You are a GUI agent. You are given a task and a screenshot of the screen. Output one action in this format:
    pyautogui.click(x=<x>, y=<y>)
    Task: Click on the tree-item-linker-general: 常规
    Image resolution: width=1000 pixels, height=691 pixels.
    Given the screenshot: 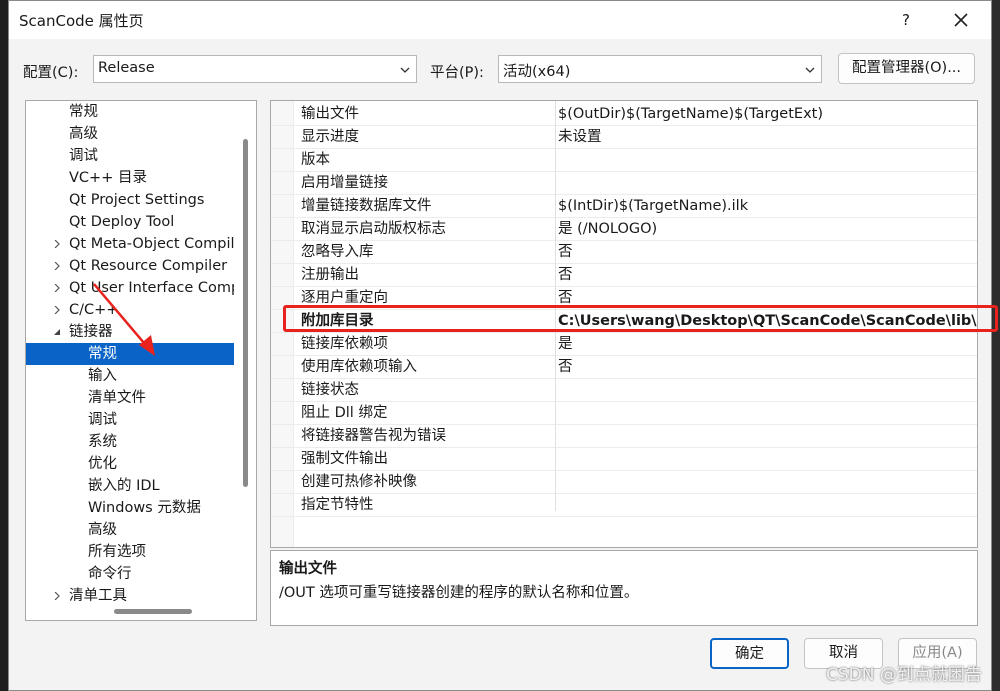 What is the action you would take?
    pyautogui.click(x=130, y=354)
    